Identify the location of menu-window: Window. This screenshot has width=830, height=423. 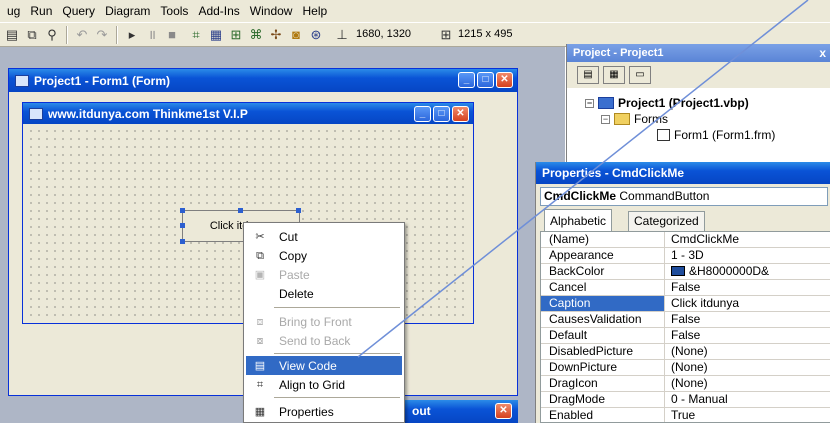
(271, 11).